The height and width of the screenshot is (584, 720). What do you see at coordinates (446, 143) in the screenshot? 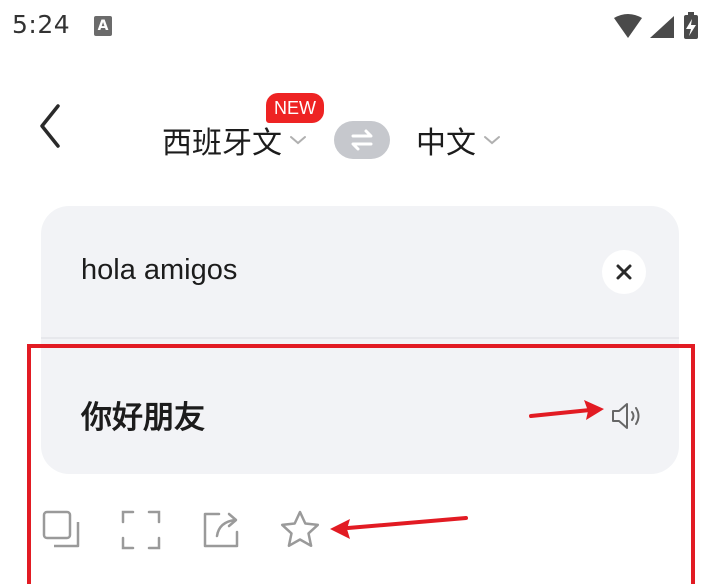
I see `target-language-label: 中文` at bounding box center [446, 143].